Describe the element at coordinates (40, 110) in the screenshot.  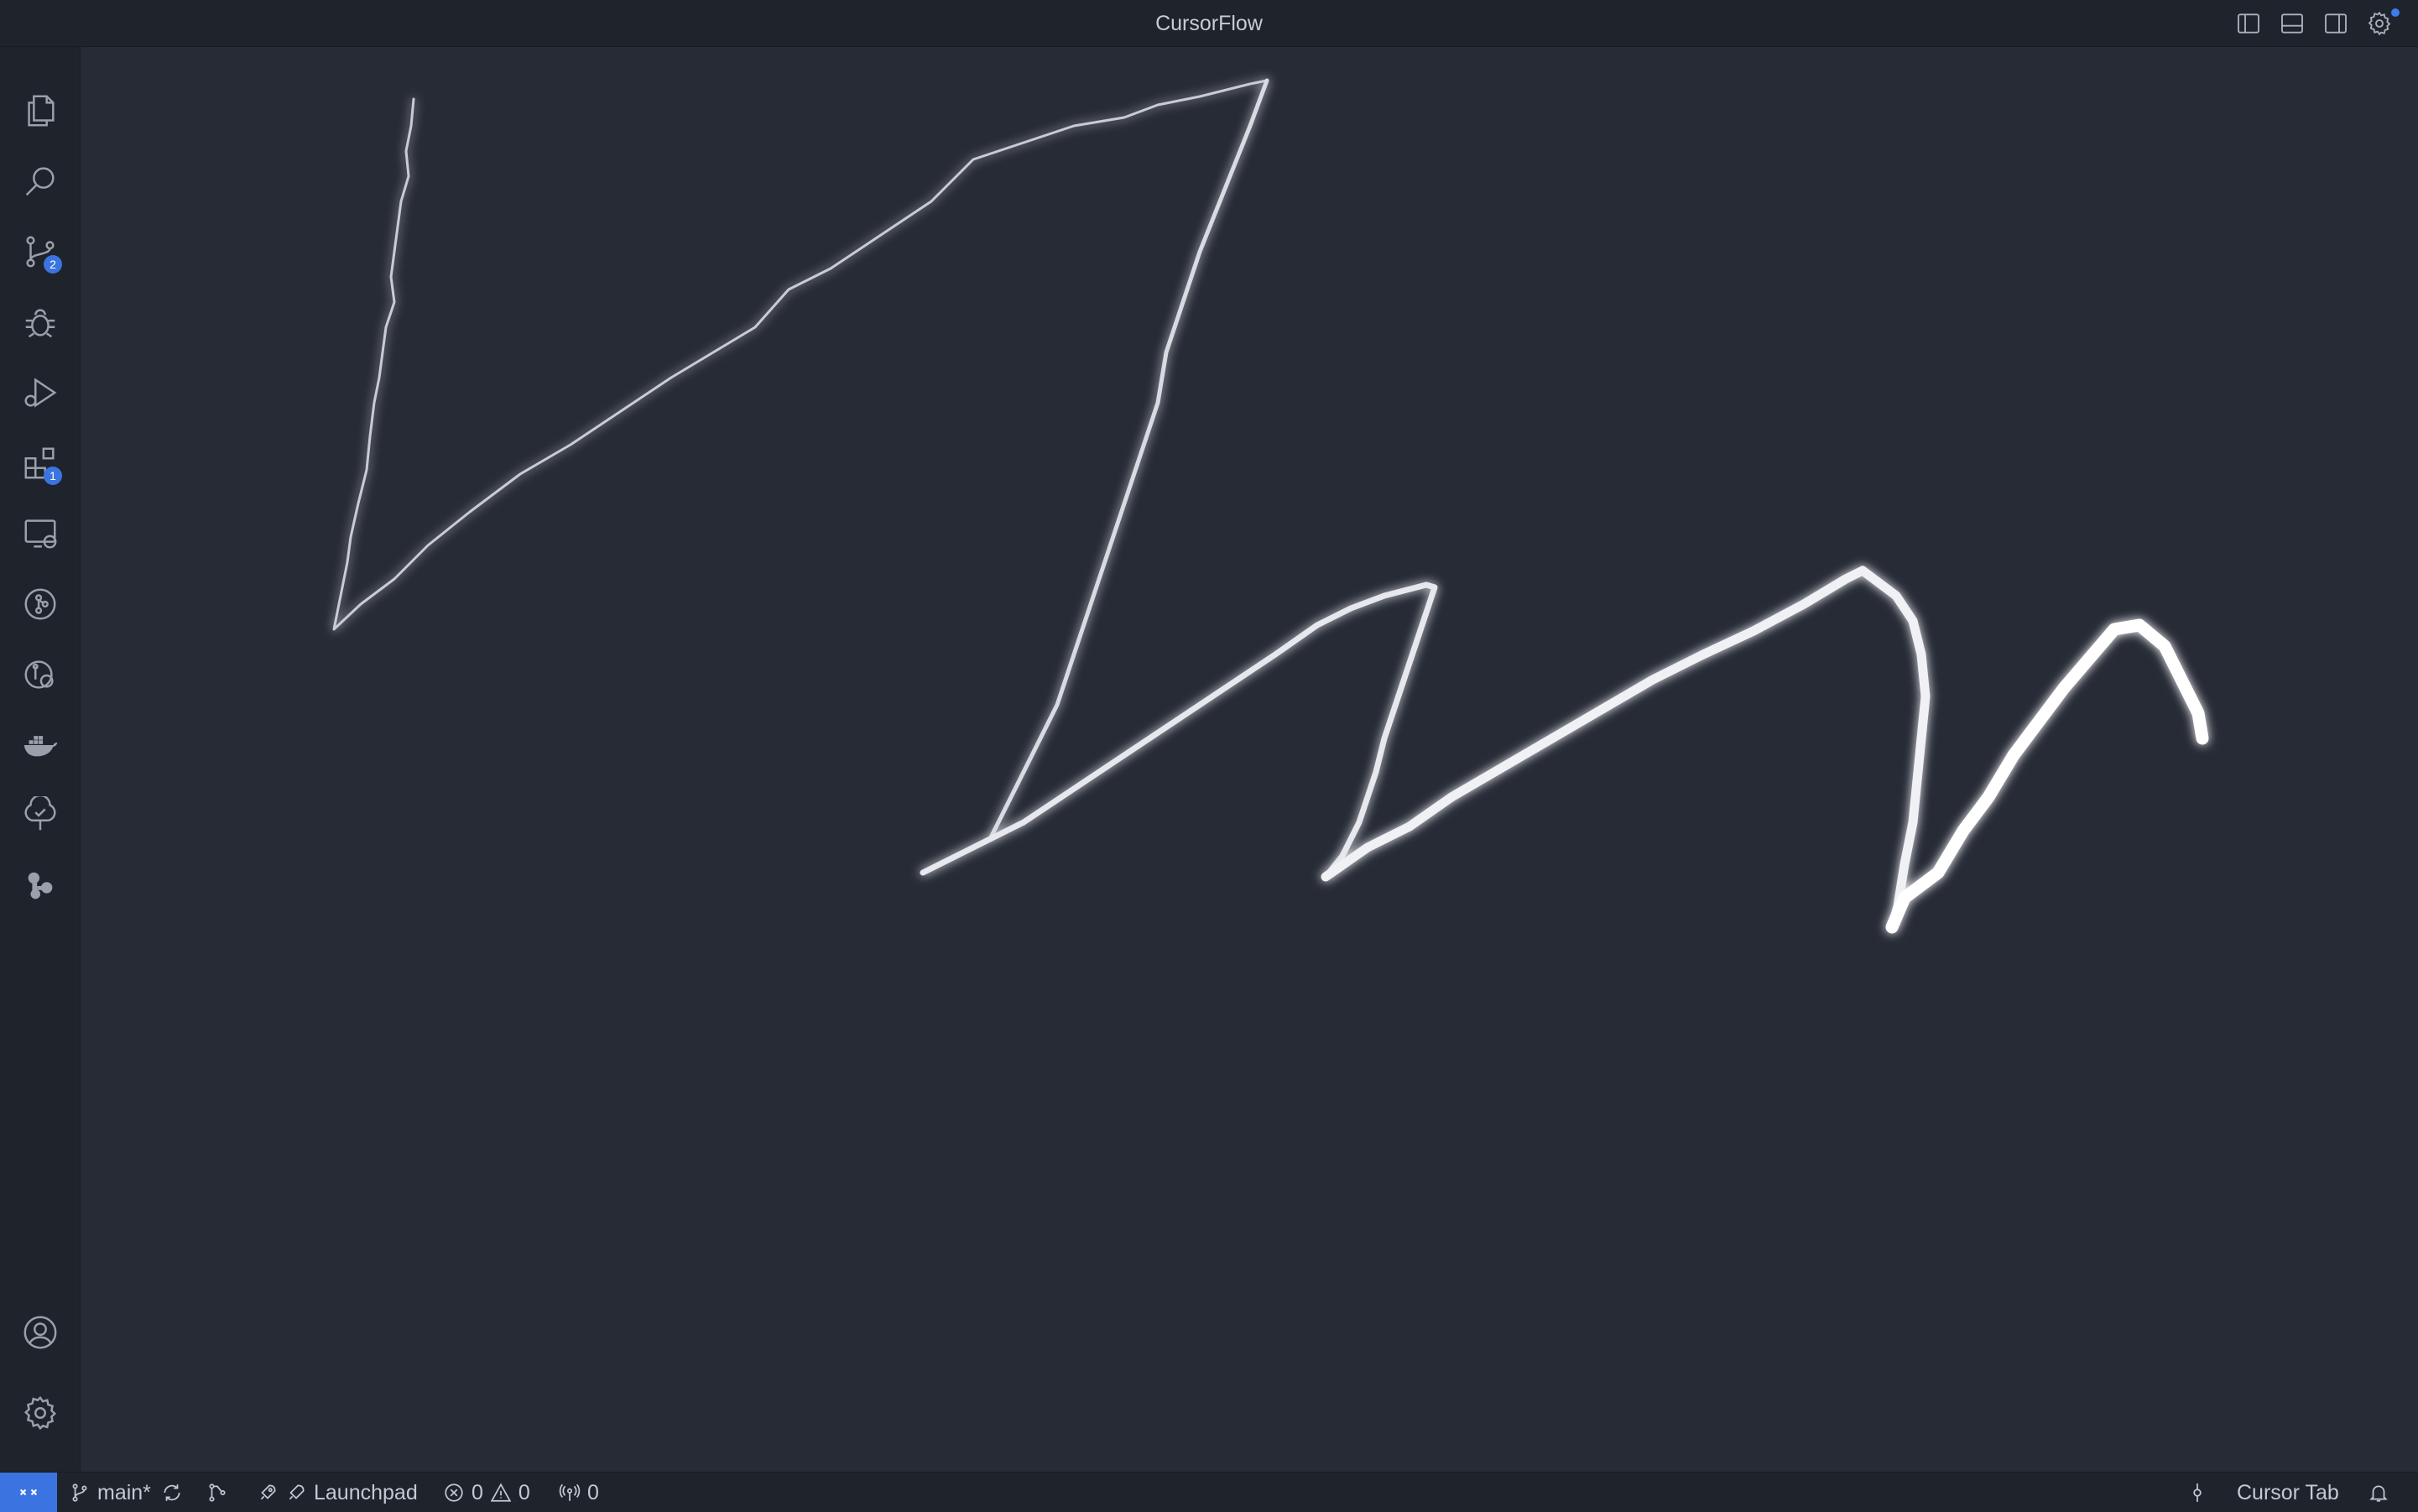
I see `files-icon` at that location.